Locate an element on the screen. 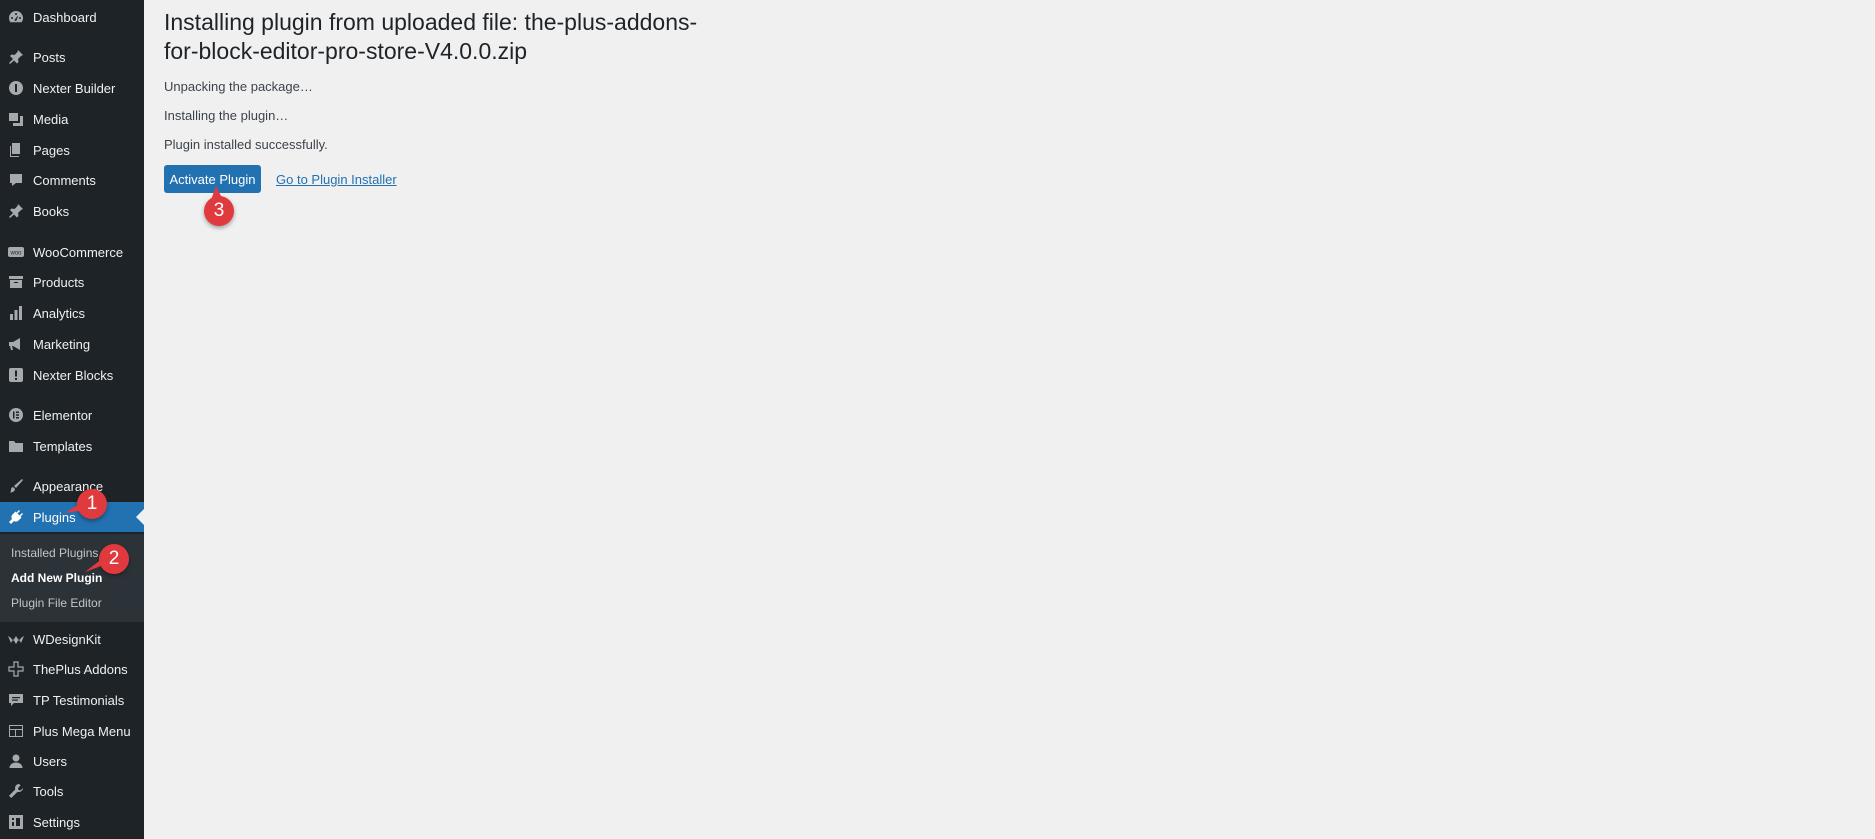 The image size is (1875, 839). svg-text: woo is located at coordinates (15, 254).